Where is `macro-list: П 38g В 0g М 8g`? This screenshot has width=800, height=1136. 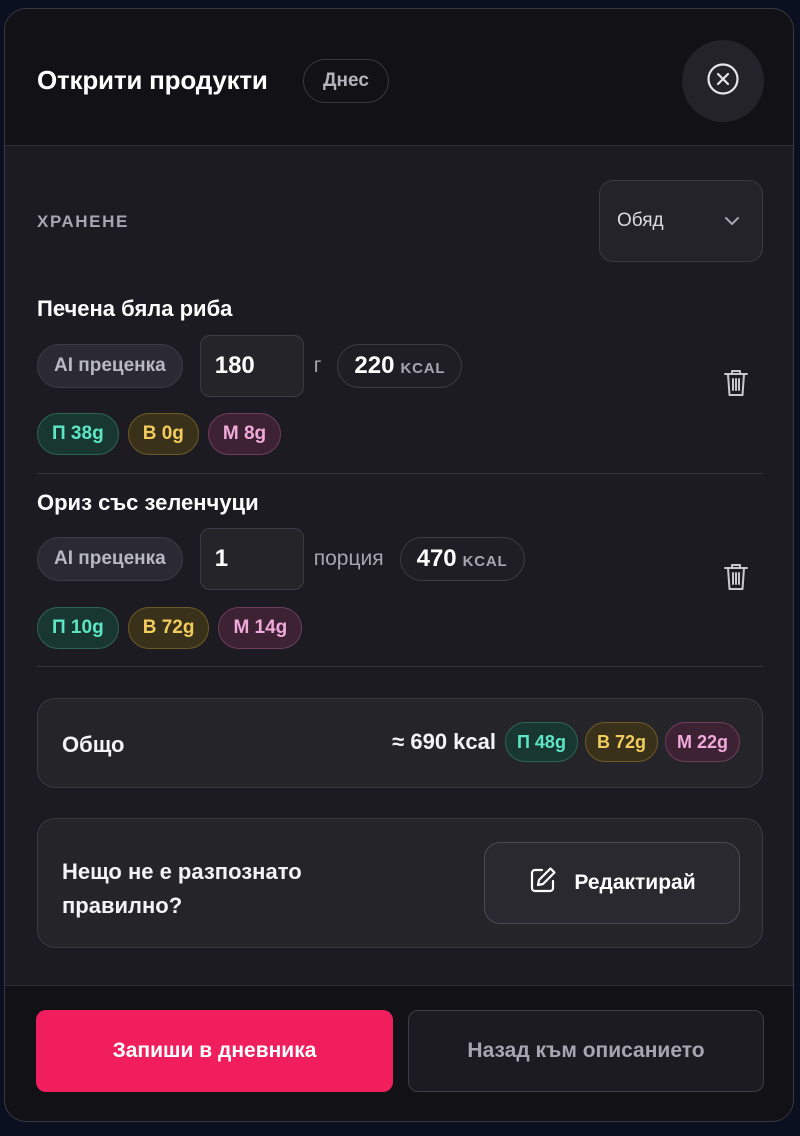 macro-list: П 38g В 0g М 8g is located at coordinates (159, 434).